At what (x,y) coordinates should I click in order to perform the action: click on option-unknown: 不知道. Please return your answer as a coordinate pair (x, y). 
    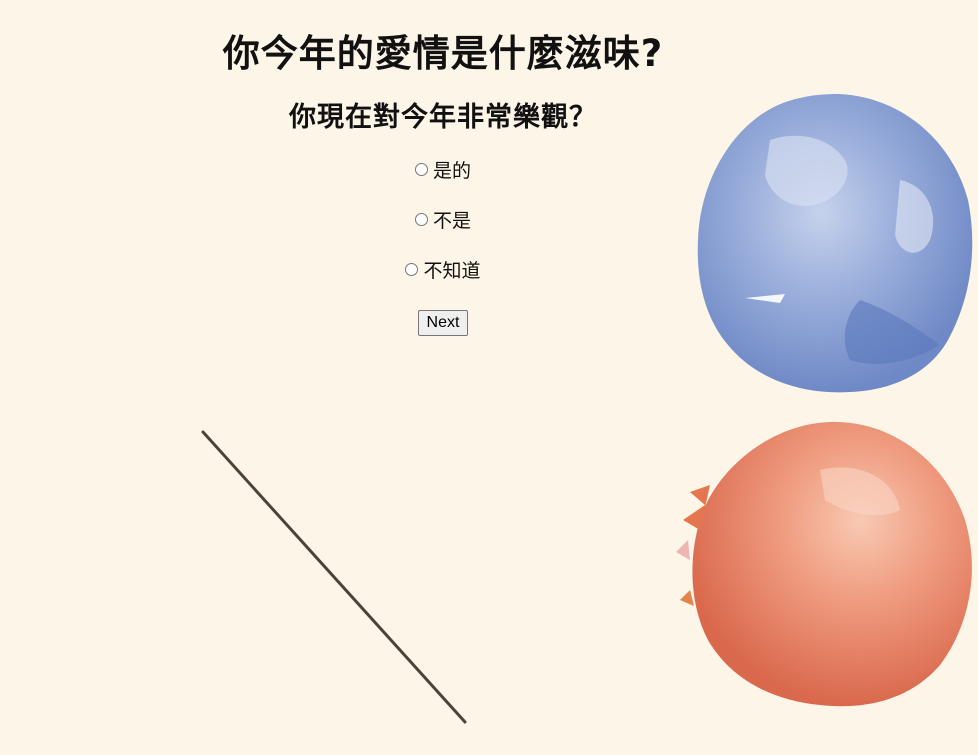
    Looking at the image, I should click on (443, 285).